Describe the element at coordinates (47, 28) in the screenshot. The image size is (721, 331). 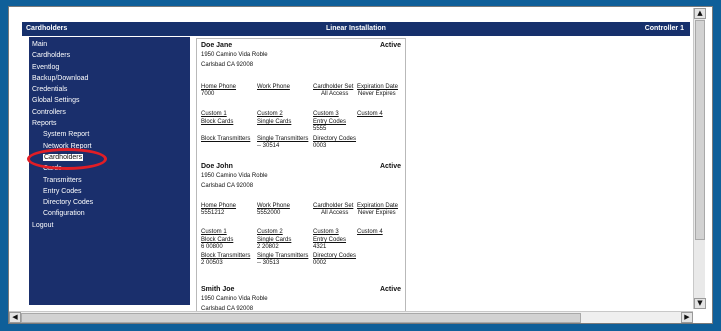
I see `header-section-title: Cardholders` at that location.